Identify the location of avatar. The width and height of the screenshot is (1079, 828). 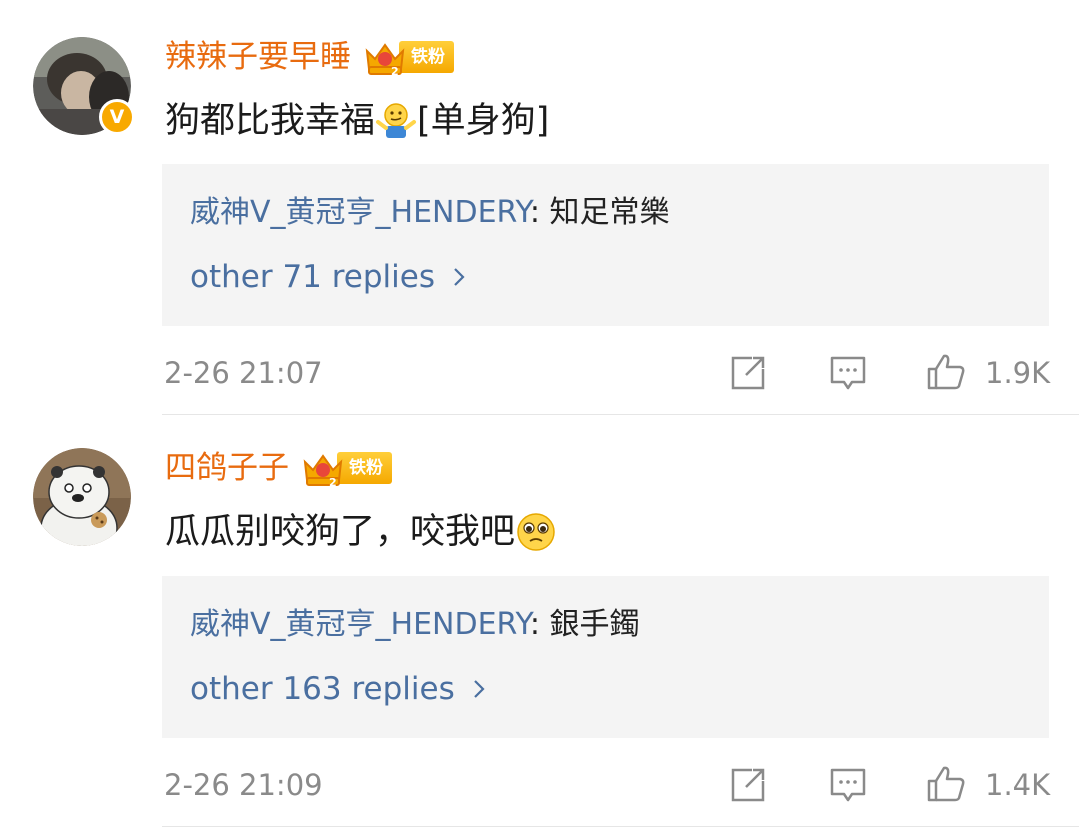
(82, 497).